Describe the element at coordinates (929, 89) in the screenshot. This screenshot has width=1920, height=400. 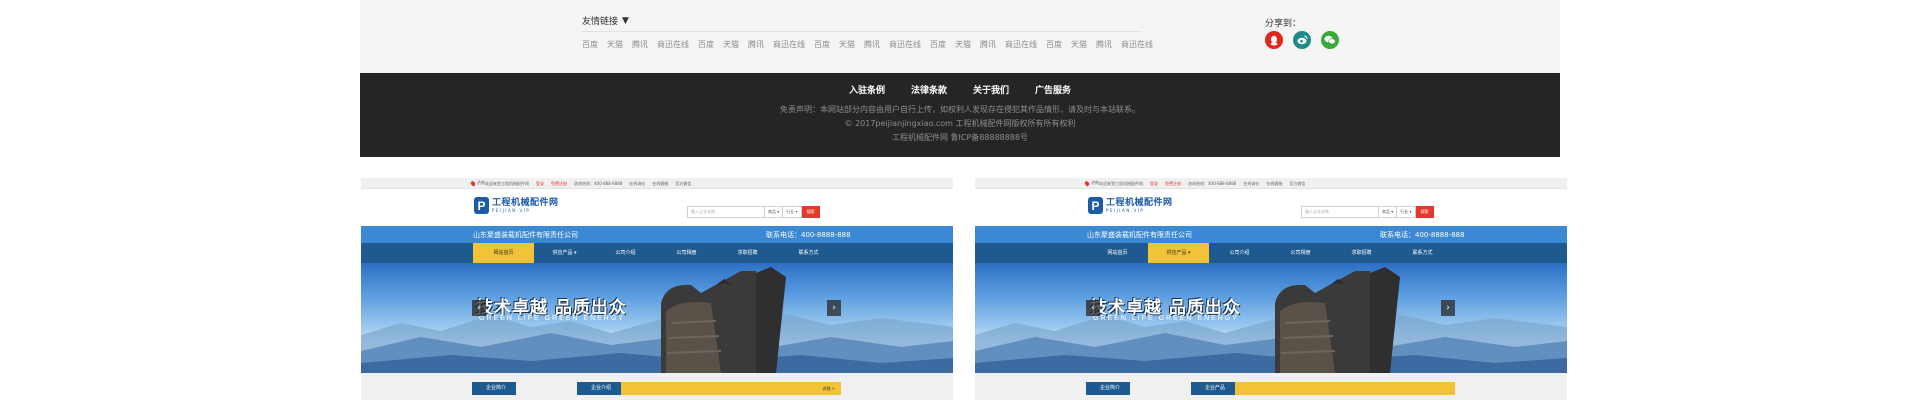
I see `footer-nav-link: 法律条款` at that location.